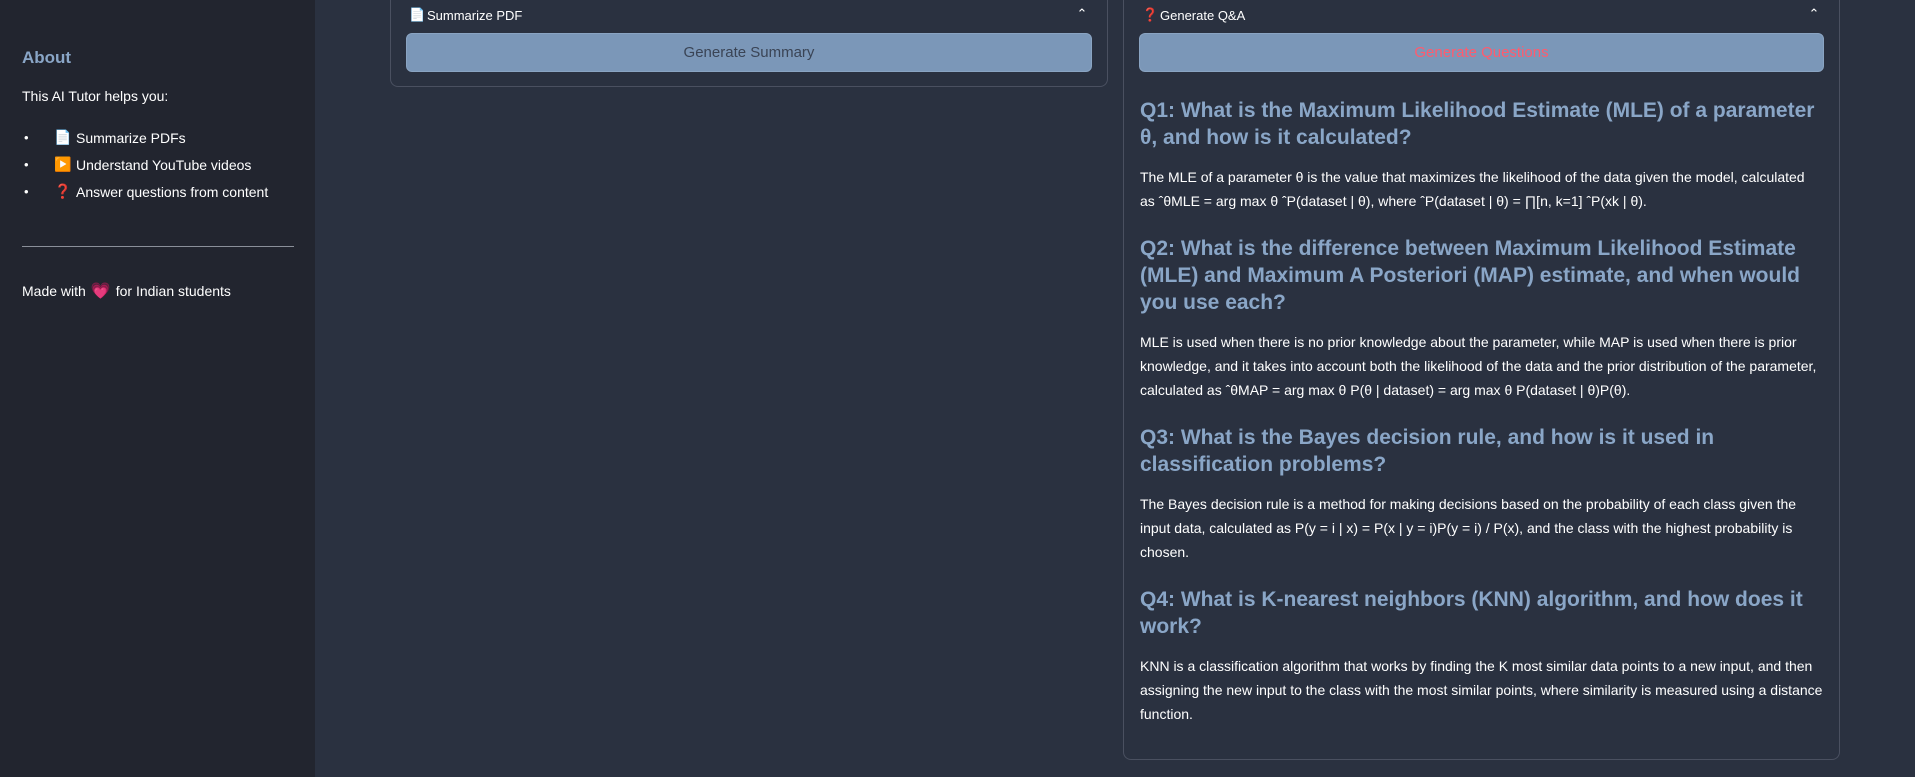 Image resolution: width=1915 pixels, height=777 pixels. What do you see at coordinates (164, 164) in the screenshot?
I see `feature-label: Understand YouTube videos` at bounding box center [164, 164].